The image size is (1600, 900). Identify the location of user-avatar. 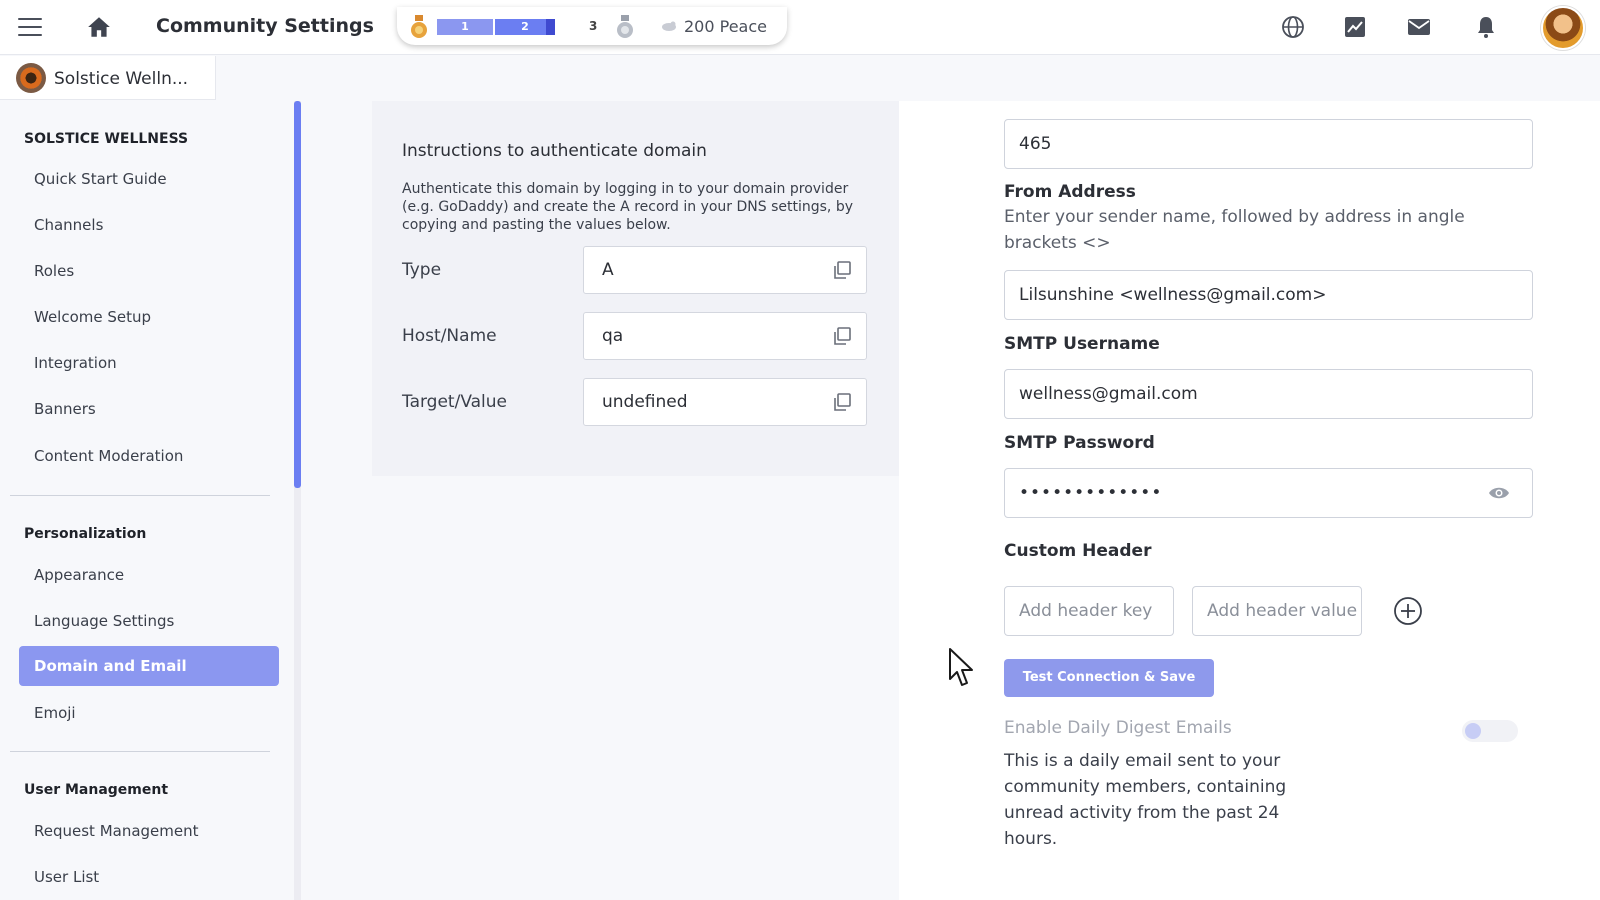
(1563, 28).